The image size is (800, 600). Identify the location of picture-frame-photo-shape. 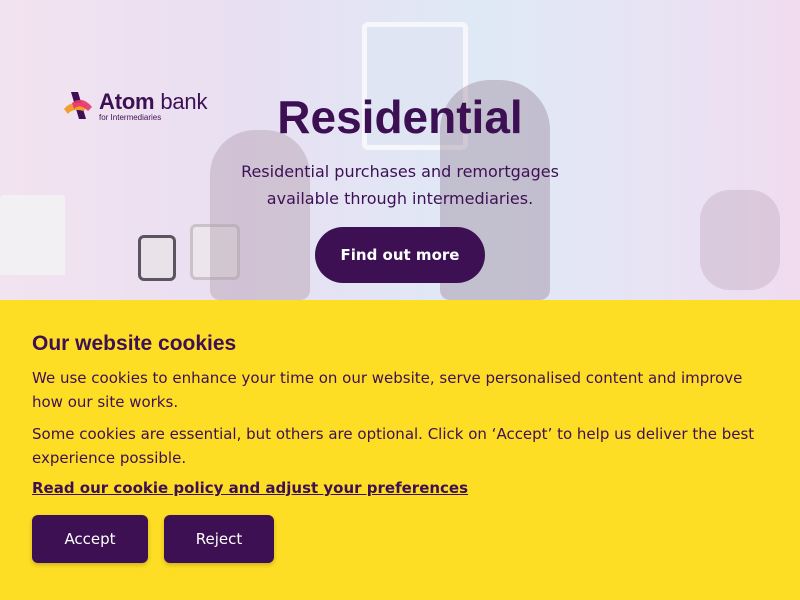
(157, 258).